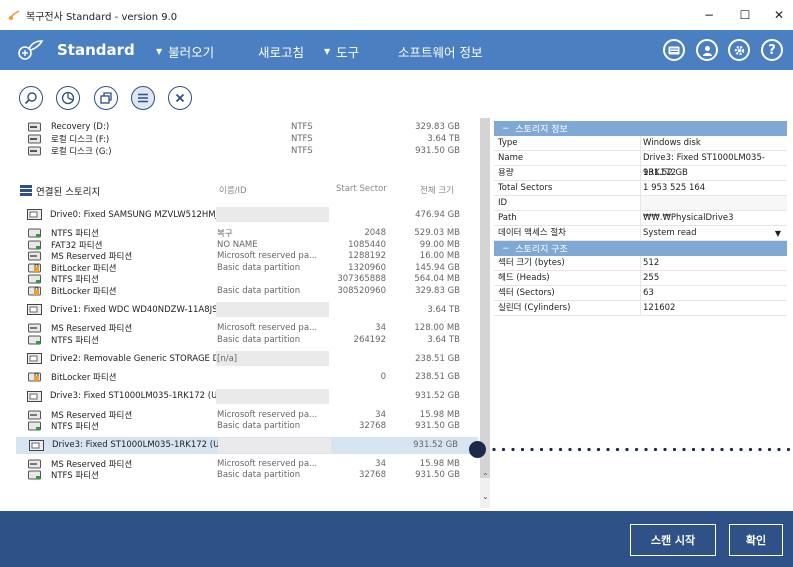 This screenshot has height=567, width=793. Describe the element at coordinates (778, 15) in the screenshot. I see `close-button: ✕` at that location.